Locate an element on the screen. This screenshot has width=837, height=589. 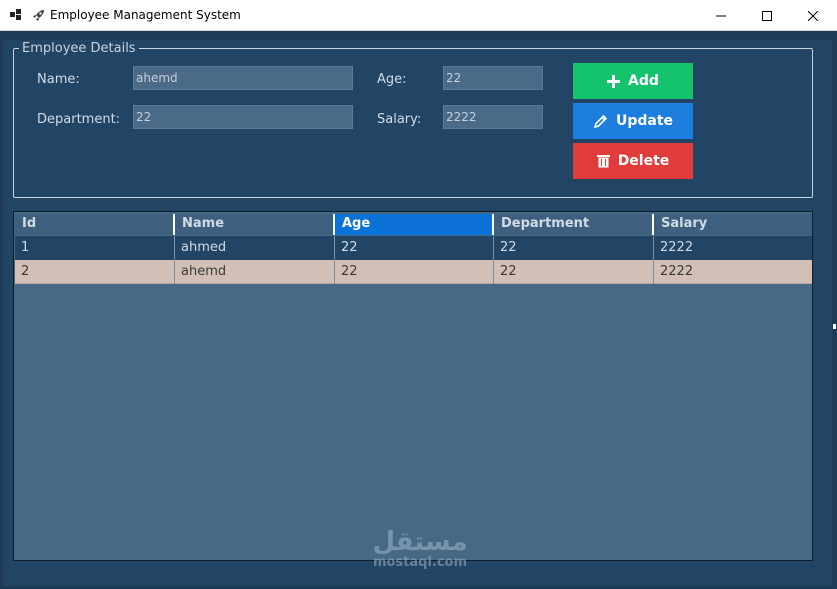
add-button: Add is located at coordinates (633, 81).